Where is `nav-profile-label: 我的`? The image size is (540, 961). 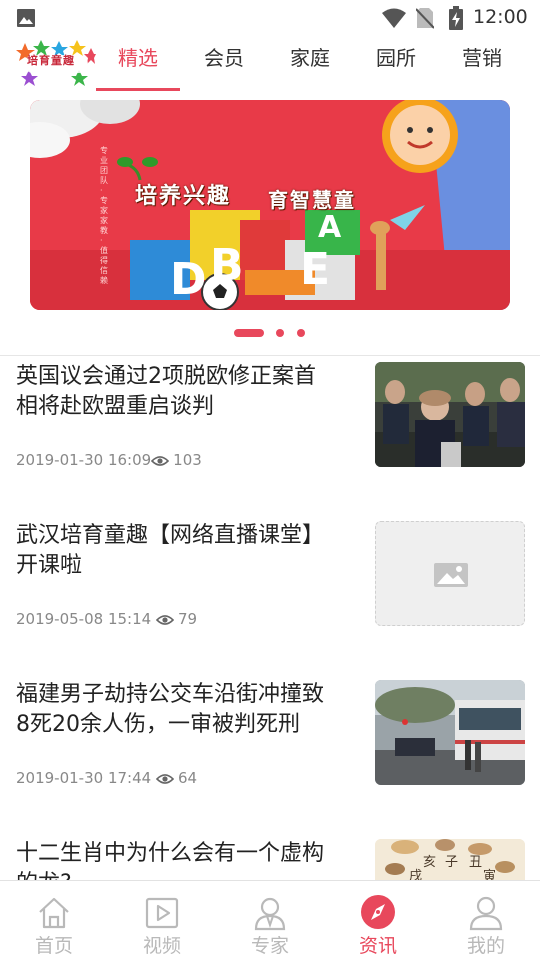 nav-profile-label: 我的 is located at coordinates (485, 946).